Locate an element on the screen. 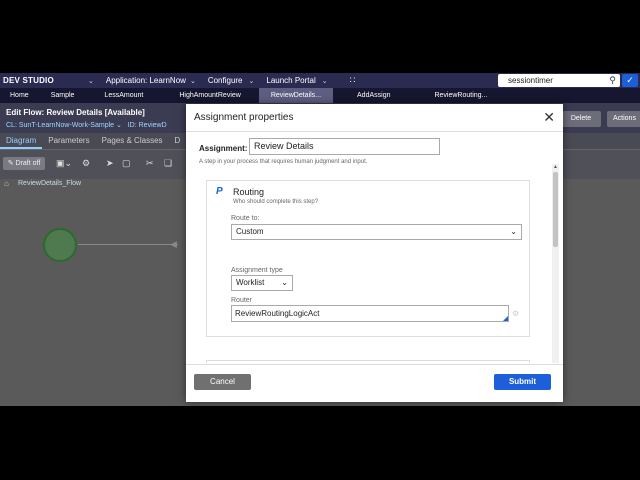 Image resolution: width=640 pixels, height=480 pixels. dialog-scrollbar: ▲ ▼ is located at coordinates (555, 263).